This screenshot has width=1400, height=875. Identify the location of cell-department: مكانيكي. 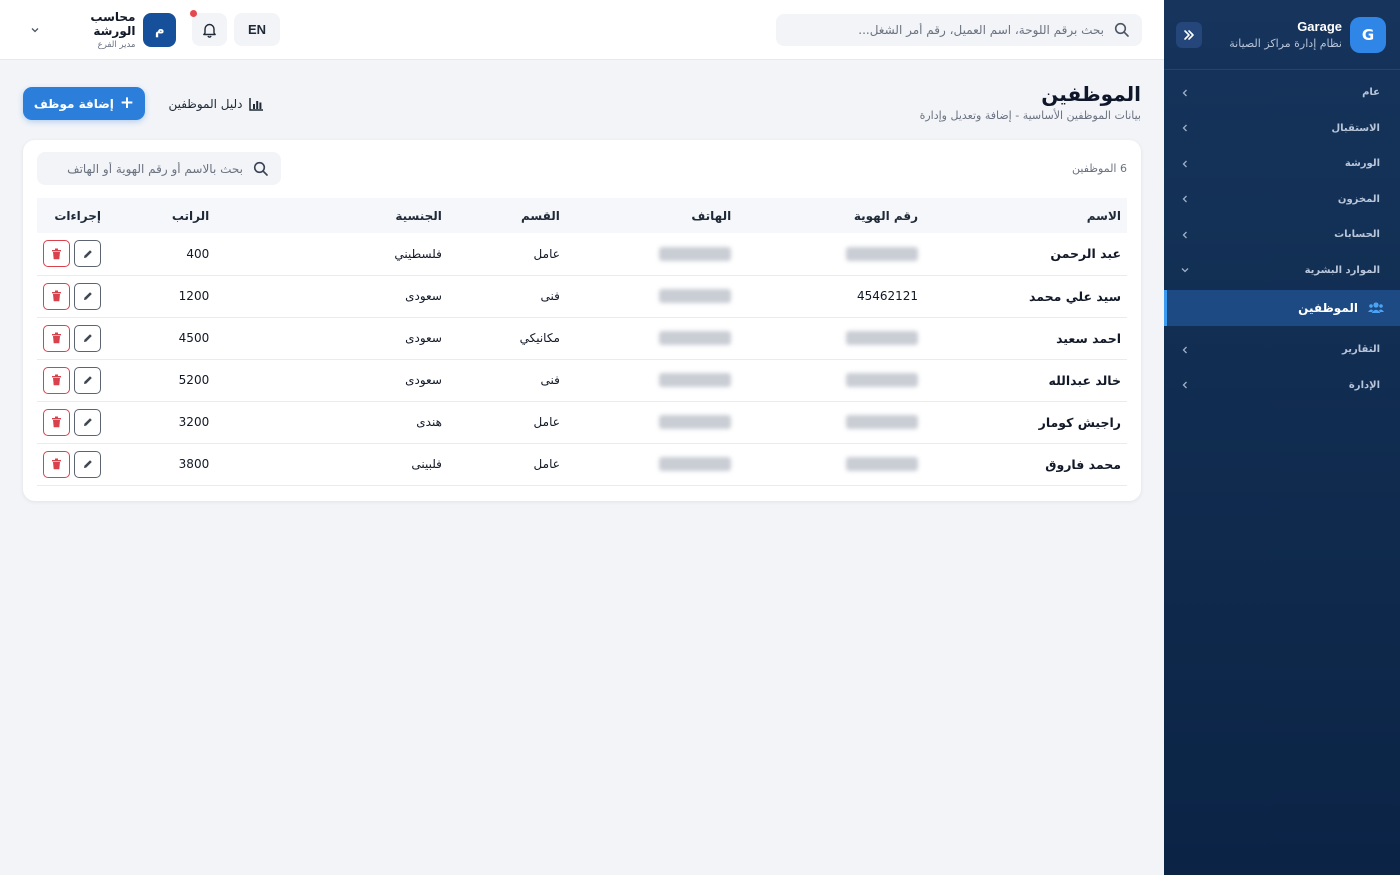
(539, 338).